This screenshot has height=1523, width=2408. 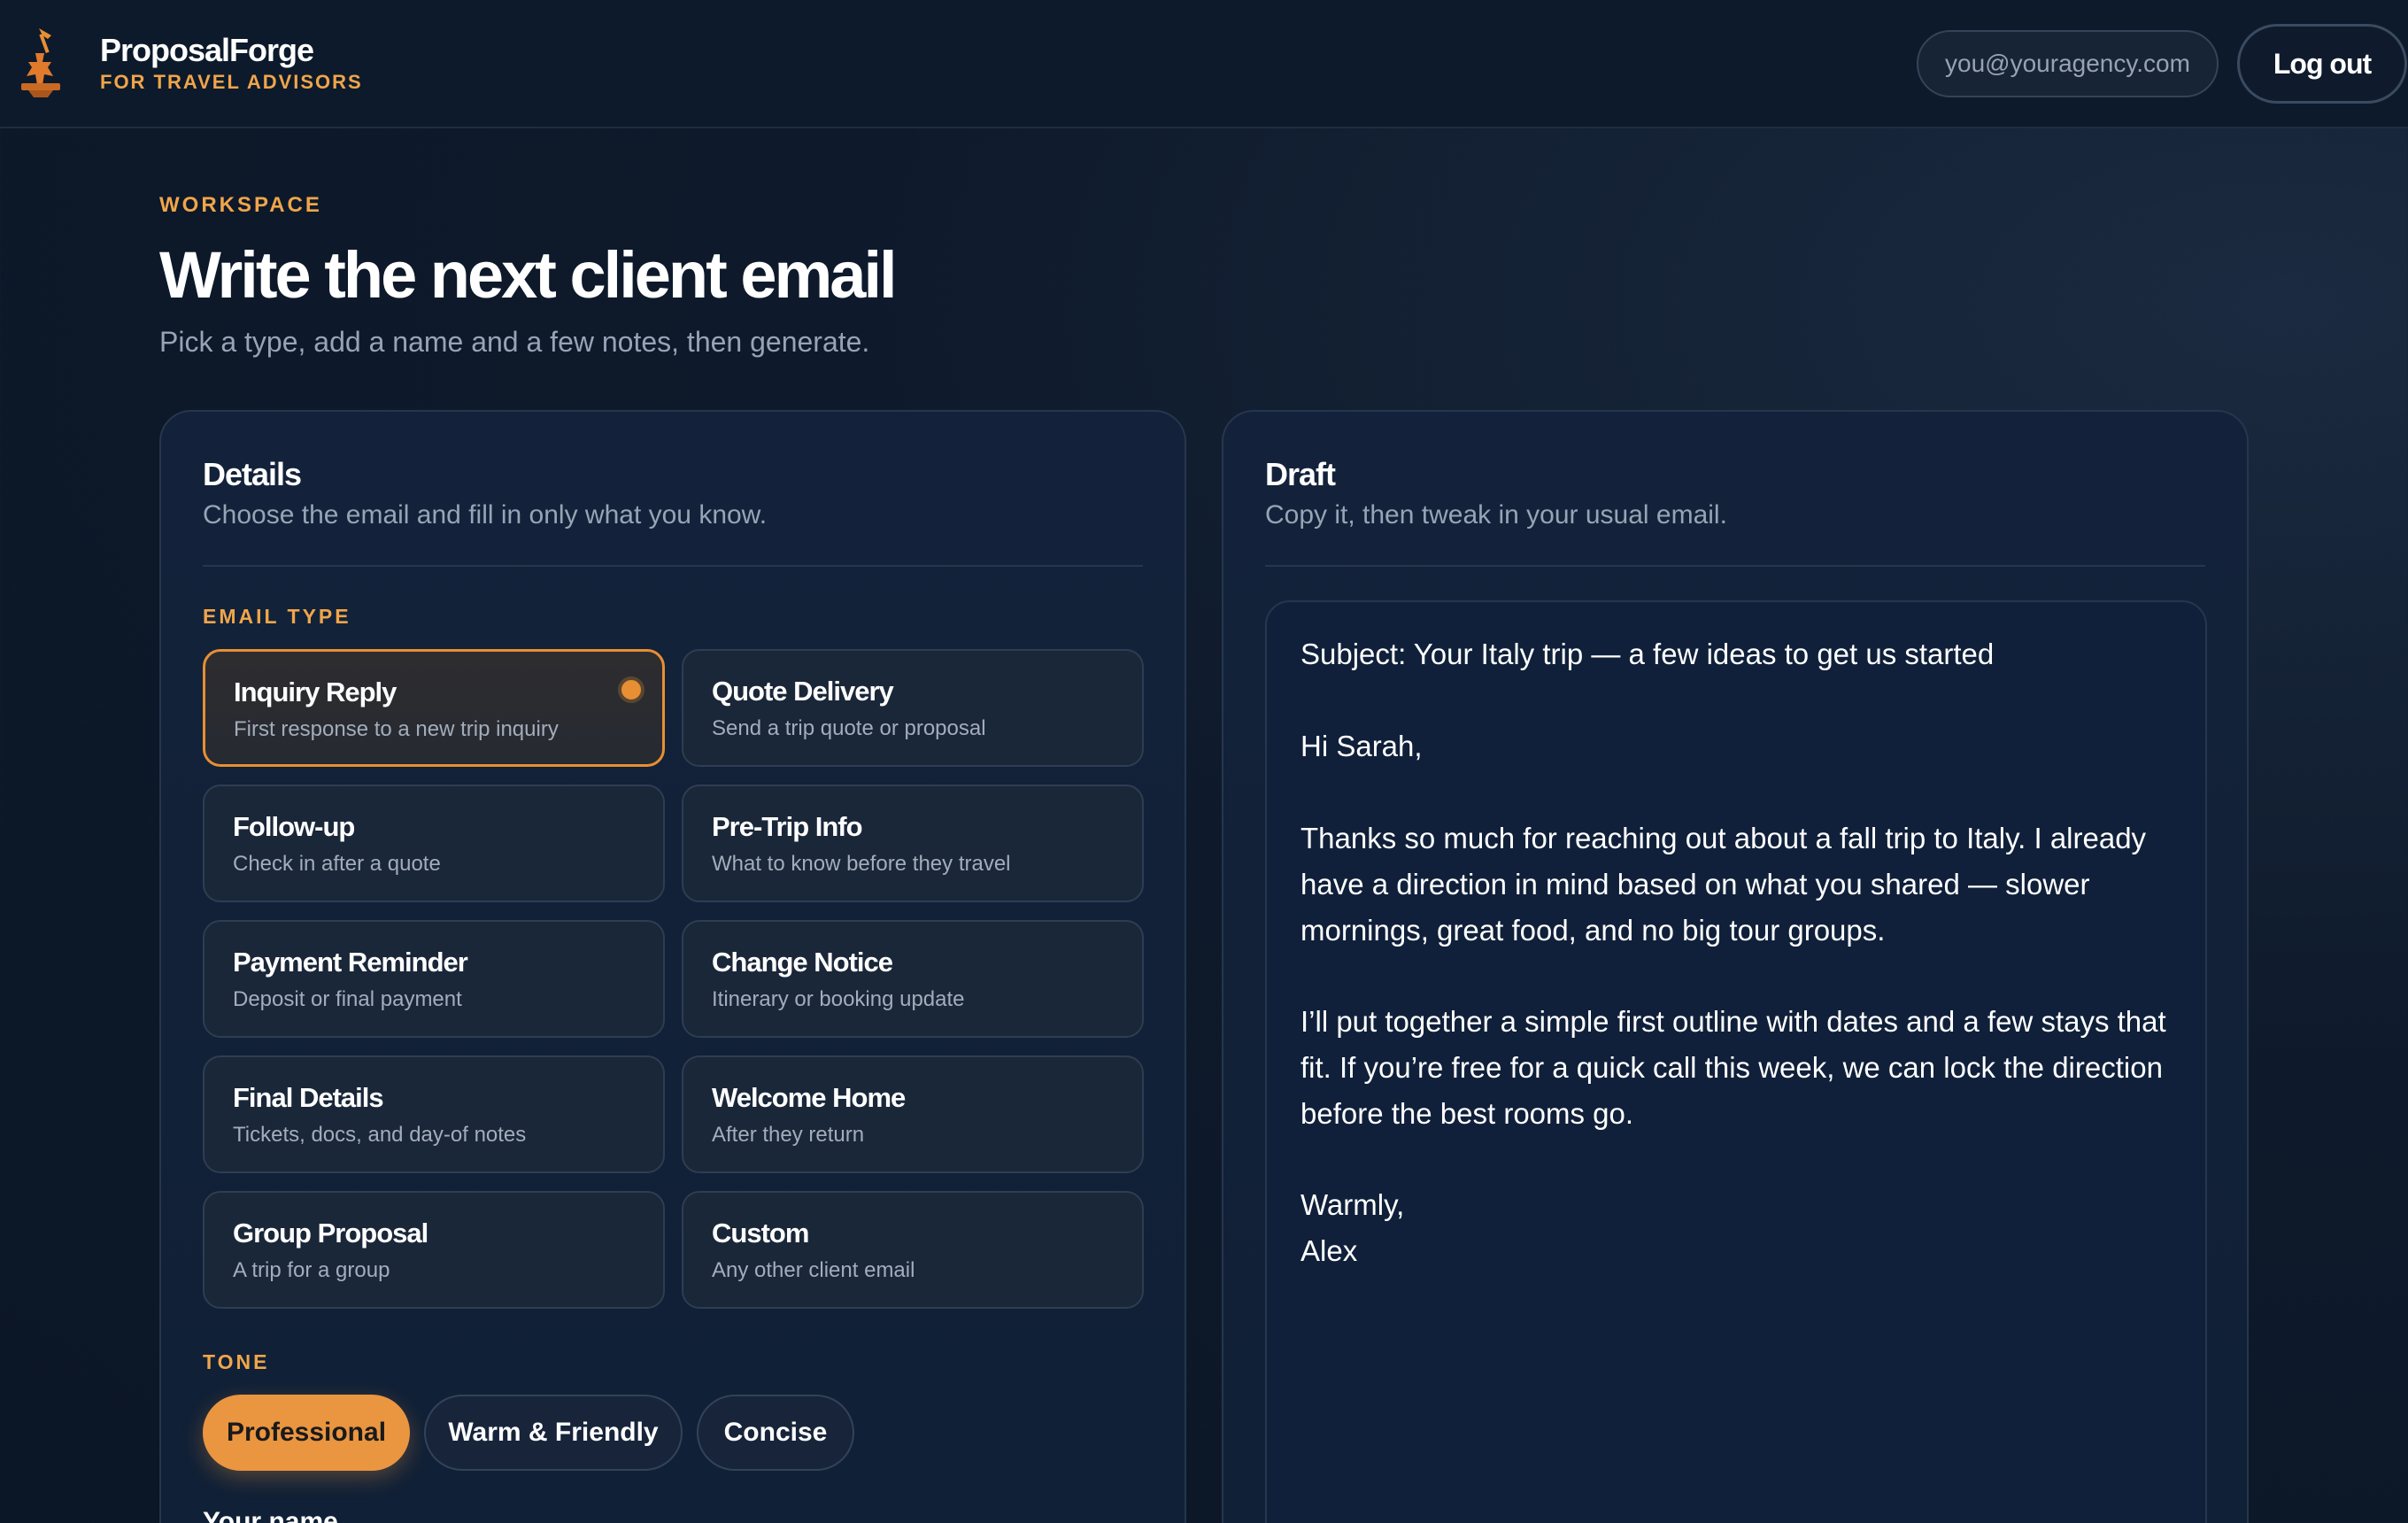 What do you see at coordinates (434, 843) in the screenshot?
I see `email-type-follow-up: Follow-up Check in after a quote` at bounding box center [434, 843].